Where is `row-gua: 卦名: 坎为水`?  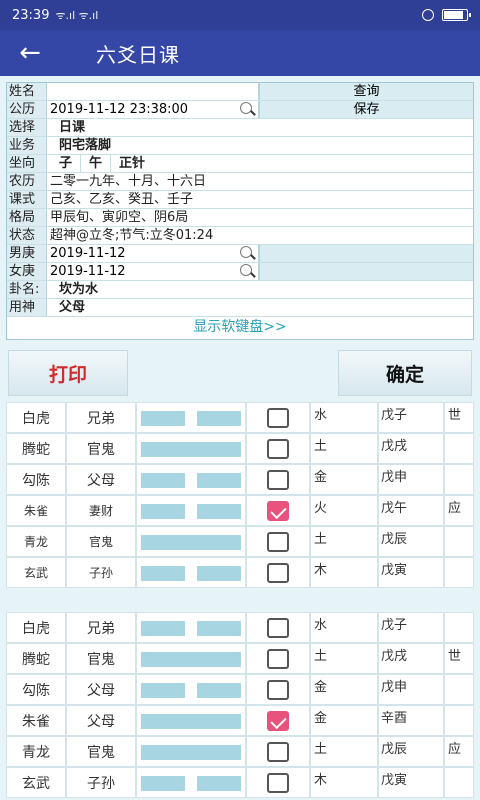
row-gua: 卦名: 坎为水 is located at coordinates (240, 290).